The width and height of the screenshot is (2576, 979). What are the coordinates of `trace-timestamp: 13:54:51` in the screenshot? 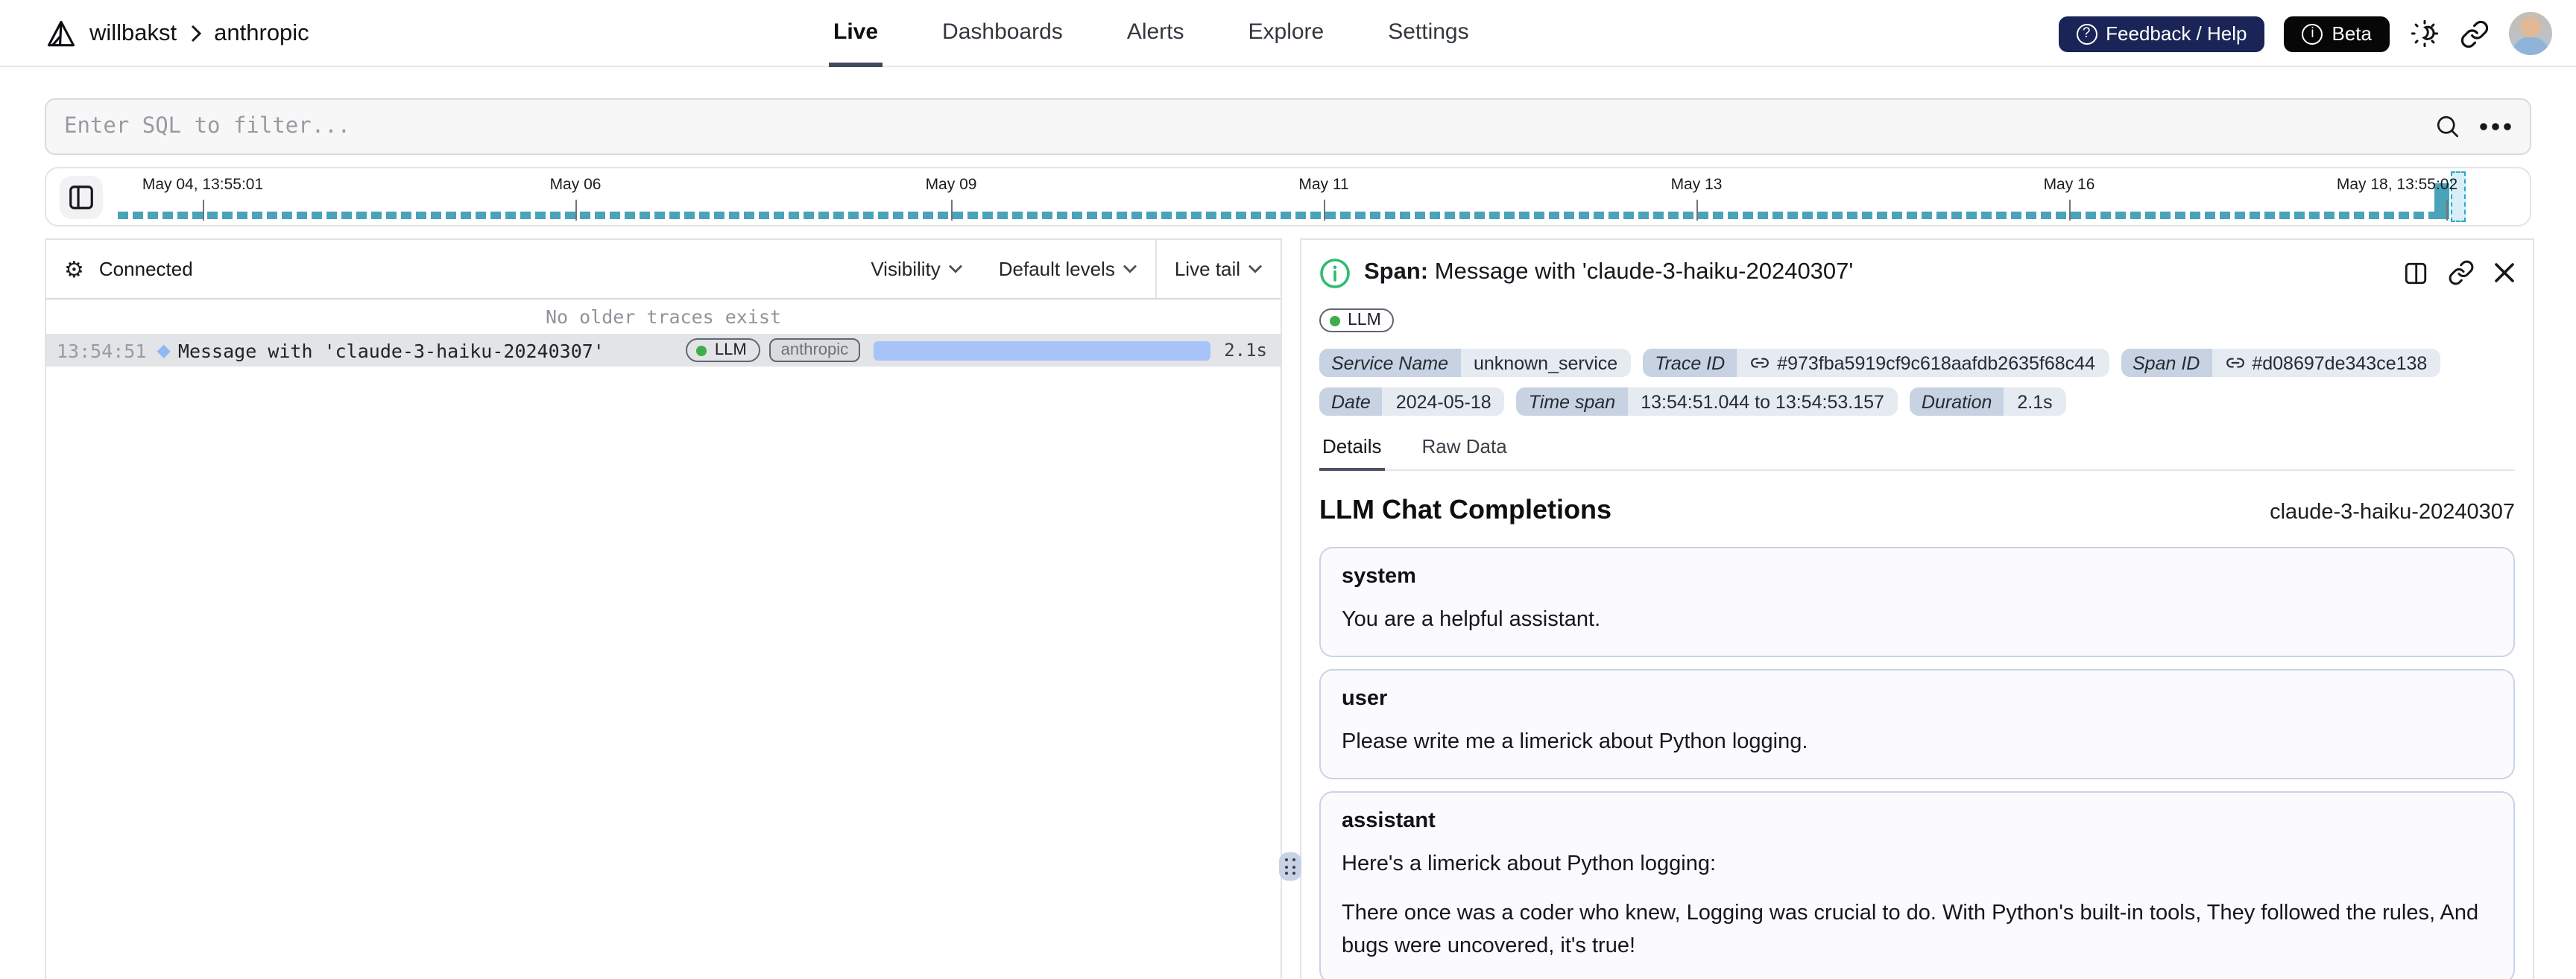 It's located at (102, 350).